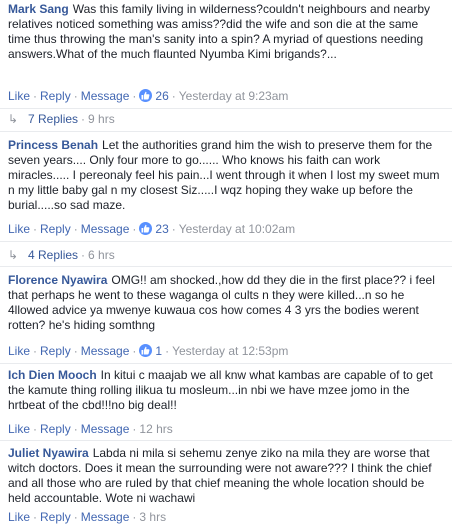 Image resolution: width=452 pixels, height=528 pixels. I want to click on comment-author: Ich Dien Mooch, so click(52, 375).